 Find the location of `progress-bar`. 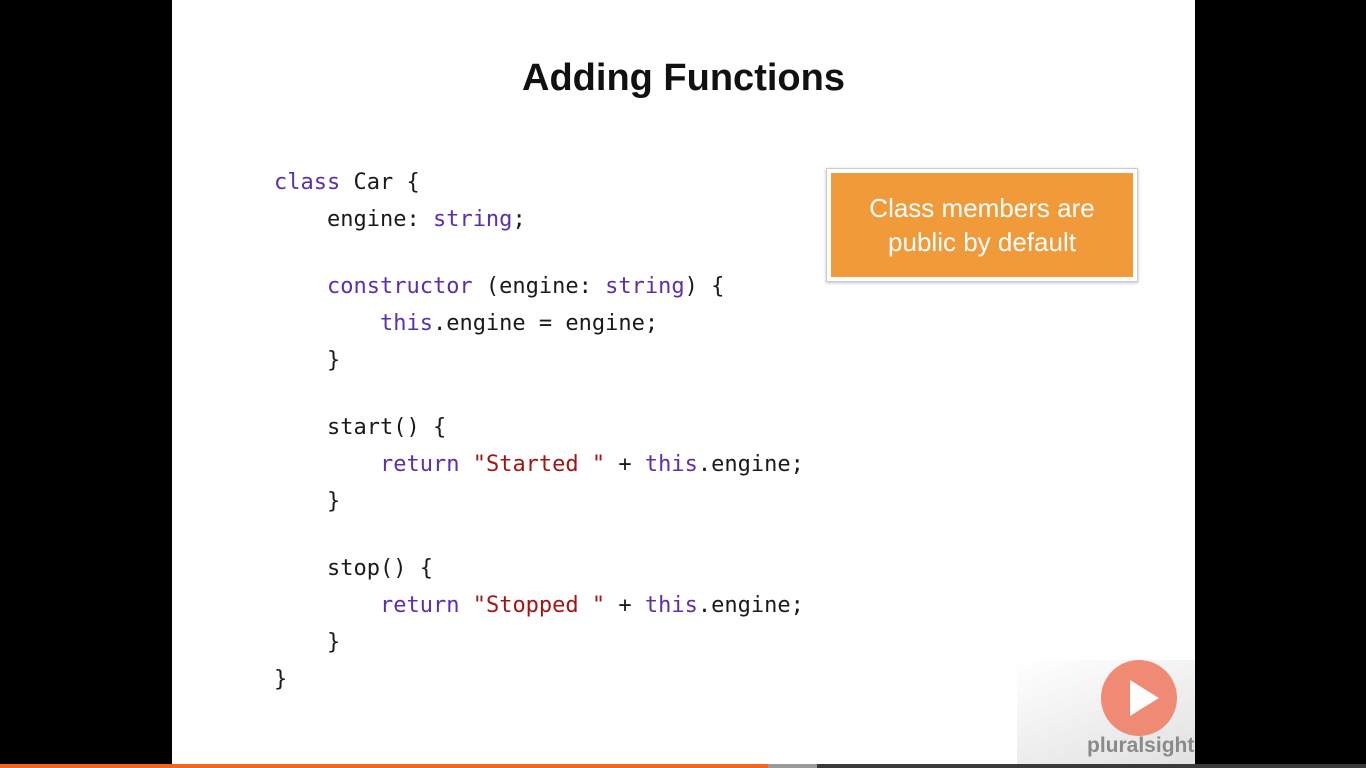

progress-bar is located at coordinates (683, 766).